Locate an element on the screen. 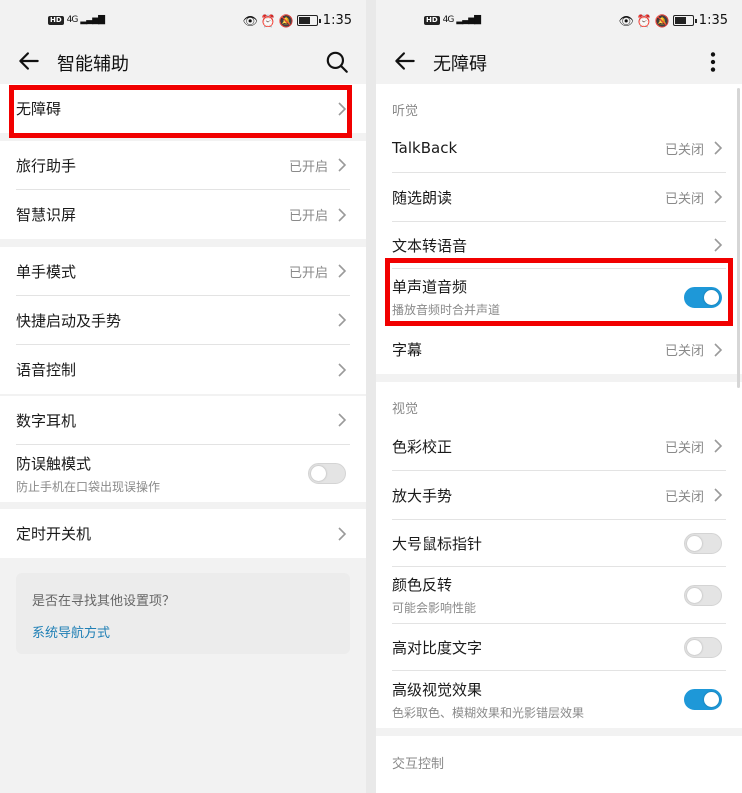 This screenshot has width=742, height=793. row-accessibility: 无障碍 is located at coordinates (183, 108).